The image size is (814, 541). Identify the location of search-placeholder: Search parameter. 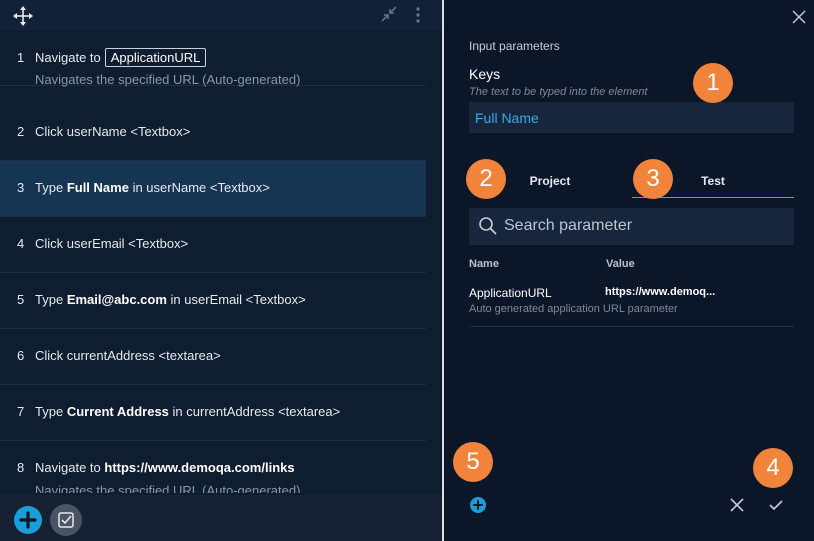
(568, 225).